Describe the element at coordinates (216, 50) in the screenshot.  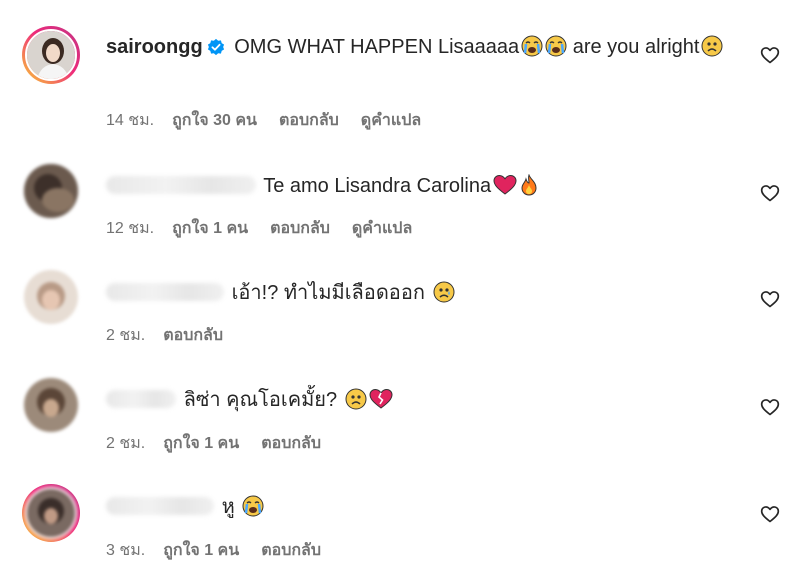
I see `verified-badge-icon` at that location.